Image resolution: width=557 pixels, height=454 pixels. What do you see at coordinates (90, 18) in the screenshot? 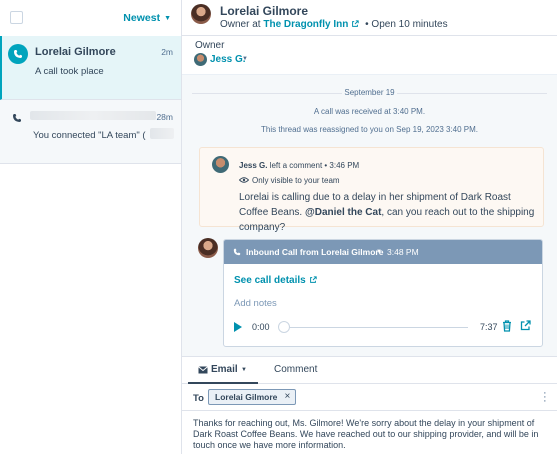
I see `list-header: Newest ▼` at bounding box center [90, 18].